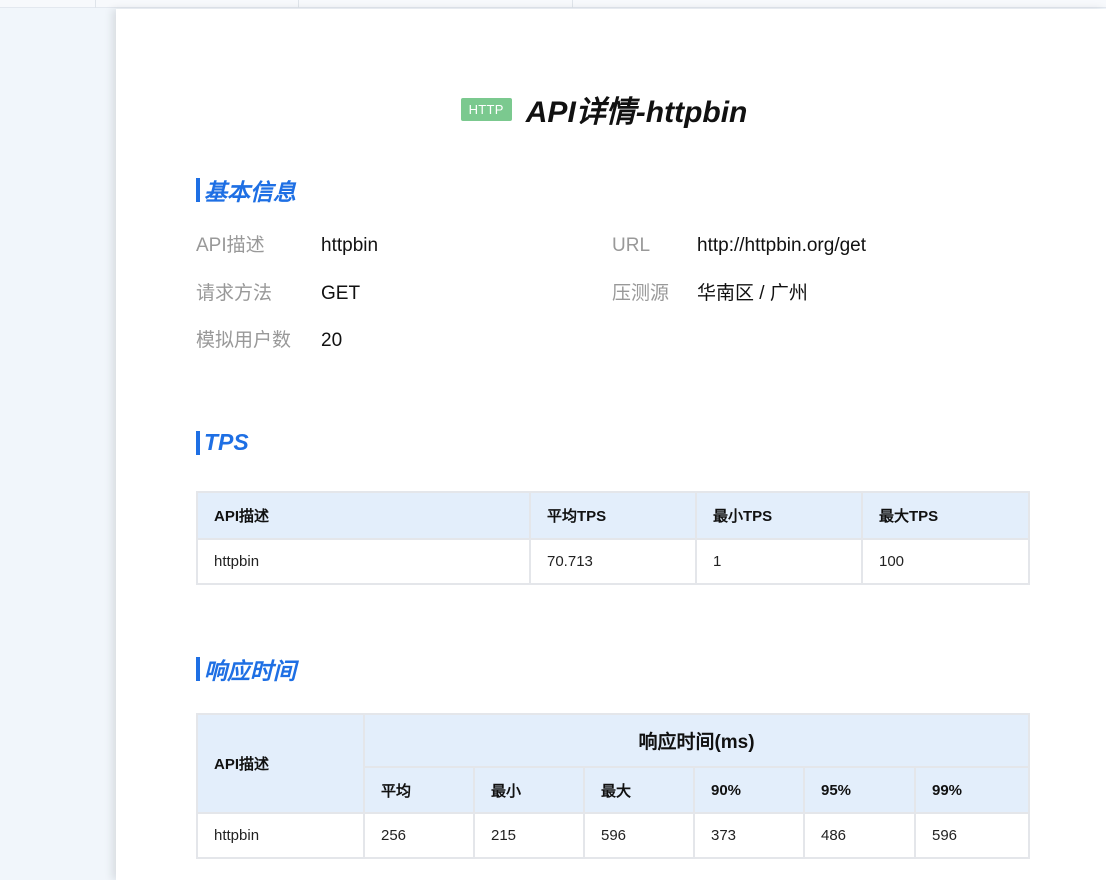 The image size is (1106, 880). I want to click on table-cell: 100, so click(945, 561).